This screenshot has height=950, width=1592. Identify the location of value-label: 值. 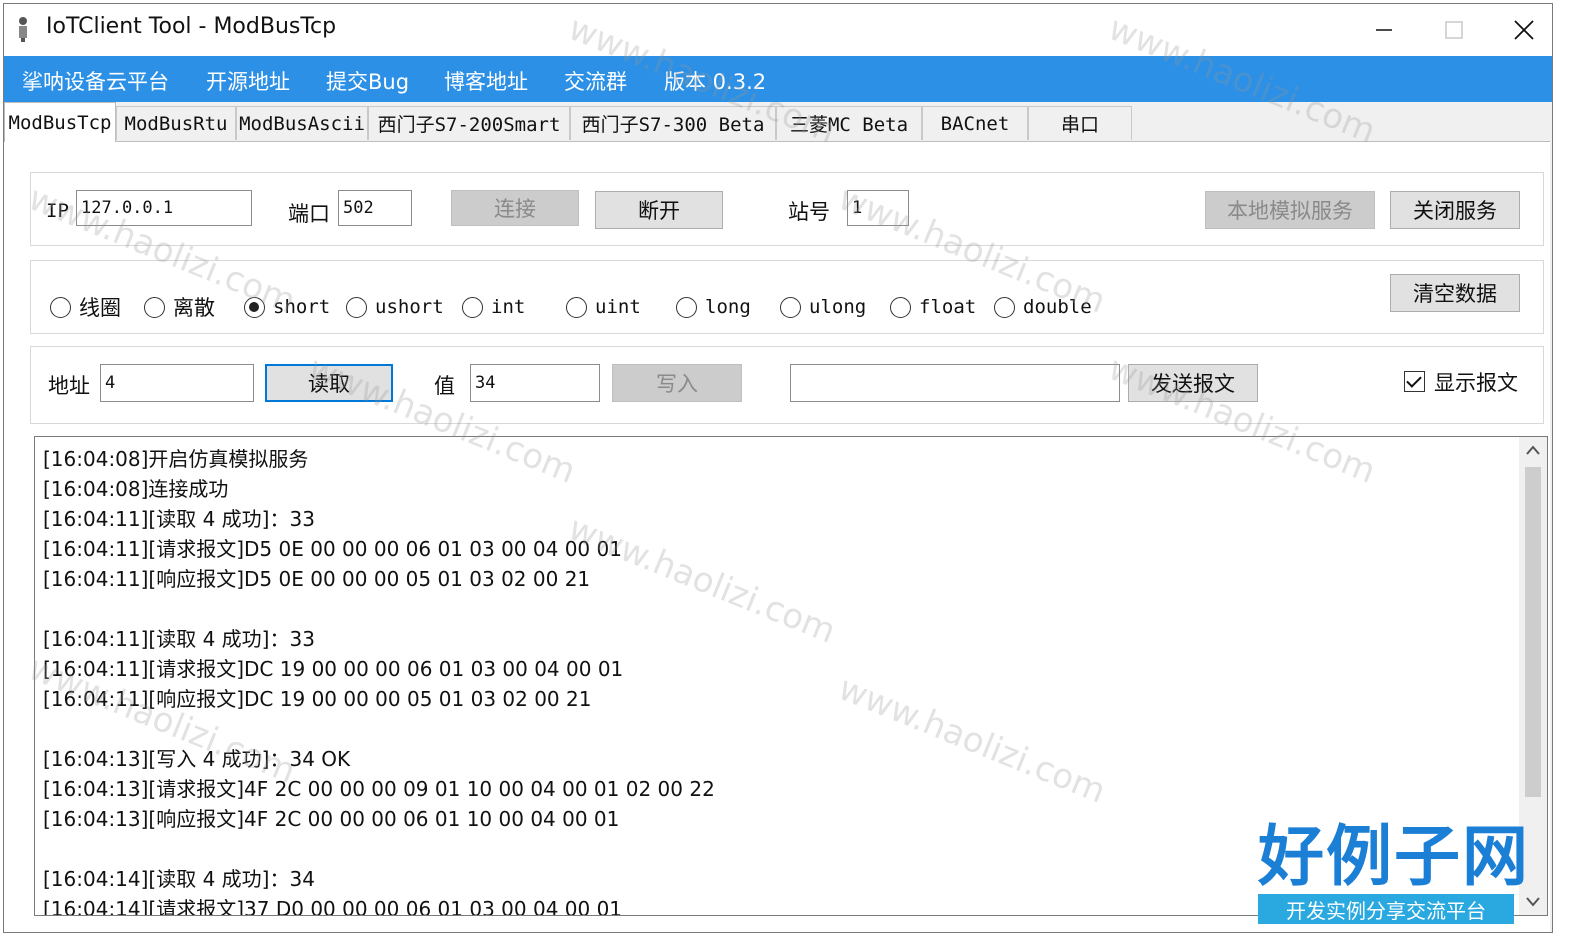
(444, 386).